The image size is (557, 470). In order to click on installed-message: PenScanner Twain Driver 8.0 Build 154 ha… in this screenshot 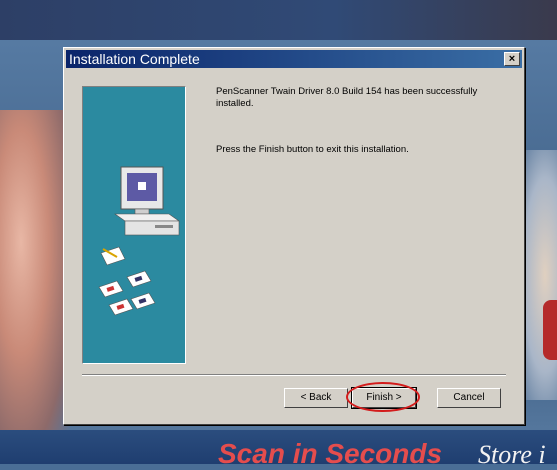, I will do `click(347, 97)`.